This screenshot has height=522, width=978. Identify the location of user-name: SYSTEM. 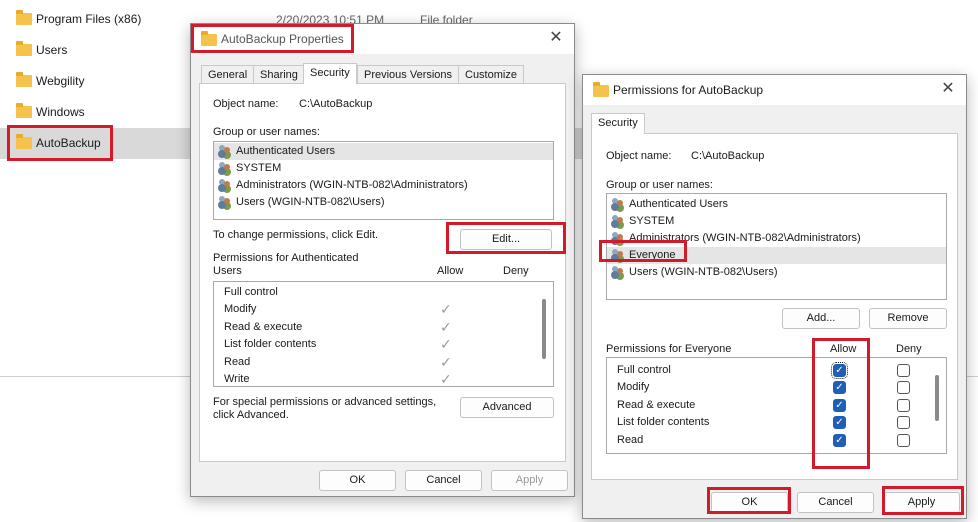
(259, 168).